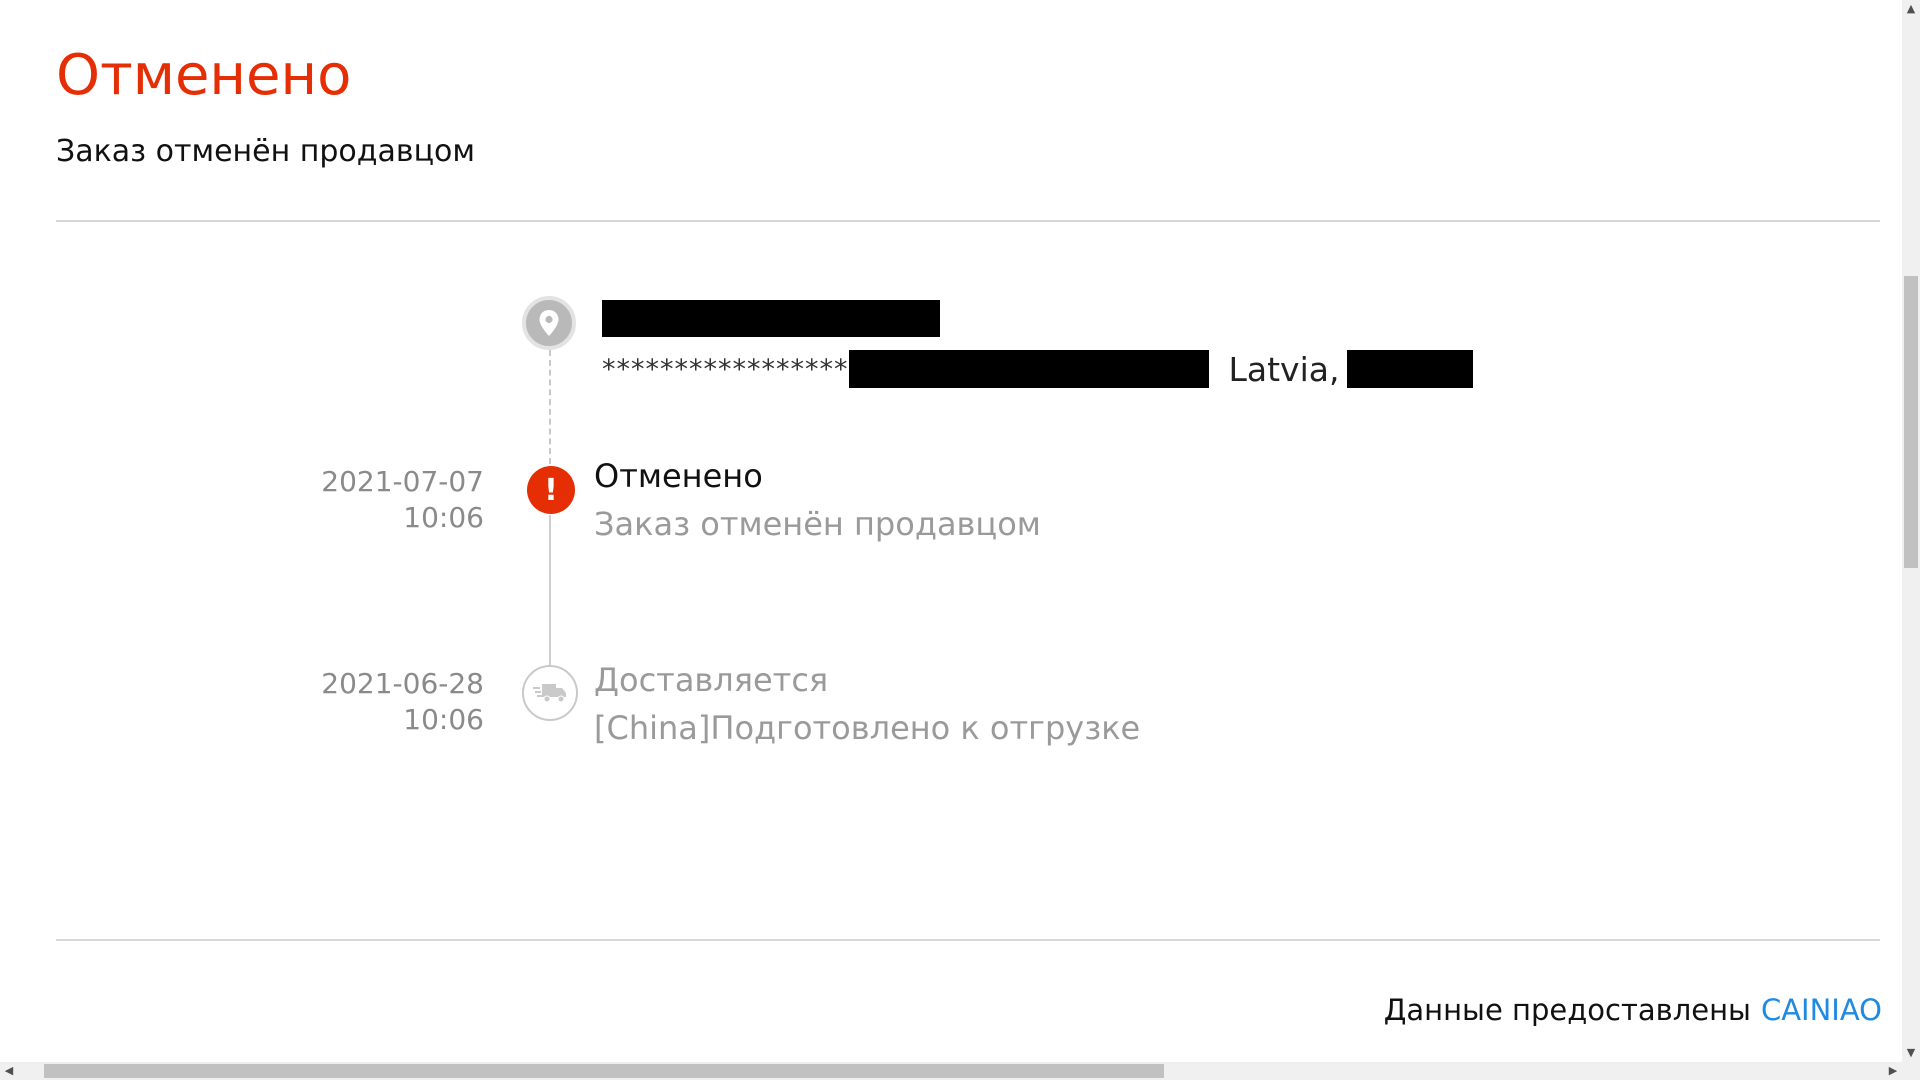 This screenshot has width=1920, height=1080. Describe the element at coordinates (1284, 369) in the screenshot. I see `address-country: Latvia,` at that location.